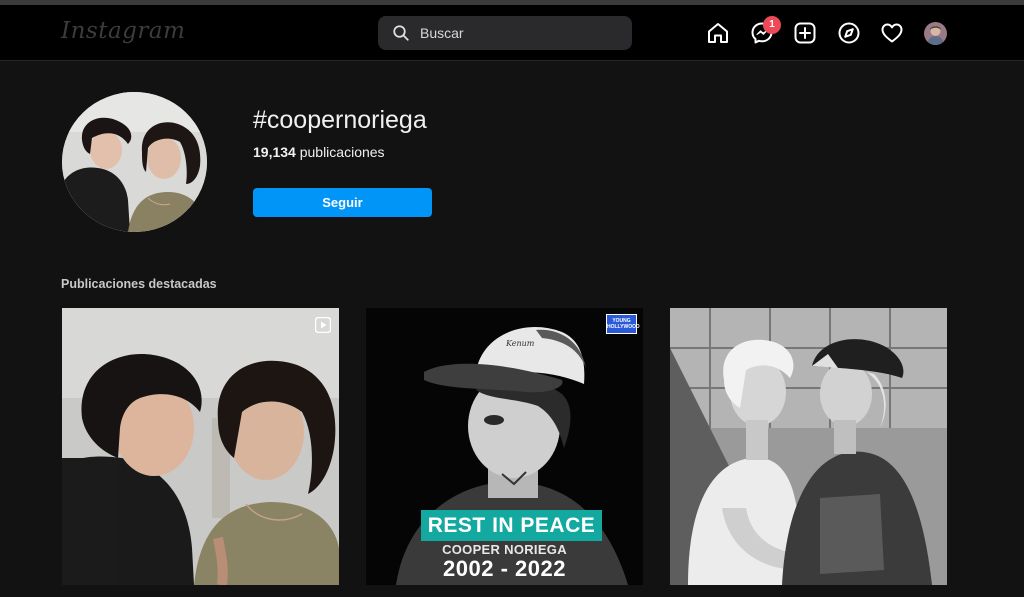  I want to click on messenger-badge: 1, so click(772, 25).